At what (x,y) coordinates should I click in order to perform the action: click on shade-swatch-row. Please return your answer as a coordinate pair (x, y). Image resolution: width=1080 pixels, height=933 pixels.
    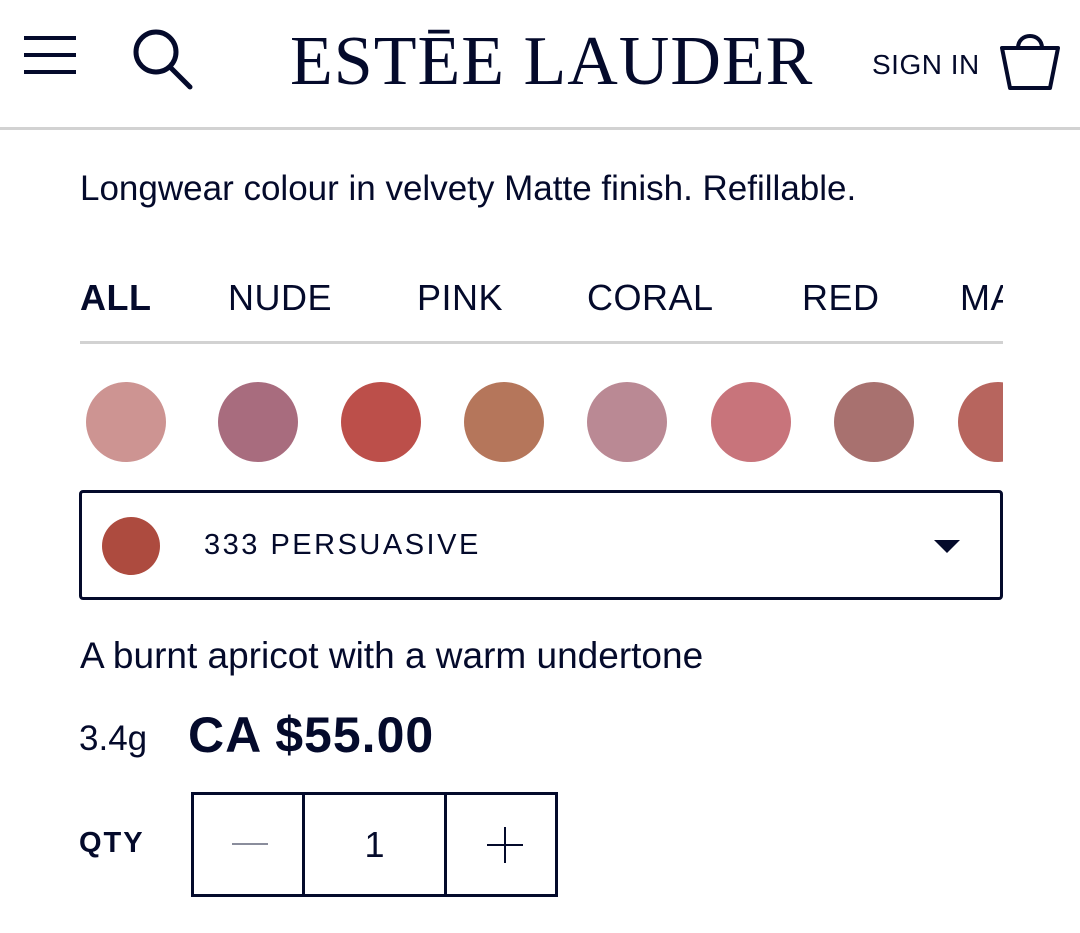
    Looking at the image, I should click on (541, 422).